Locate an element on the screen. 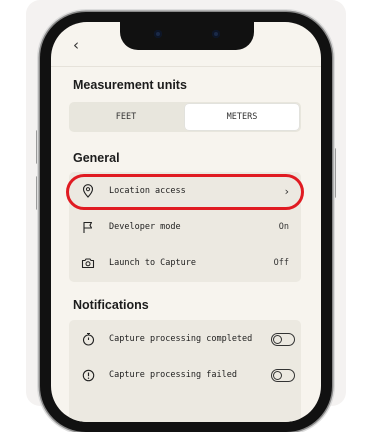  launch-to-capture-row: Launch to Capture Off is located at coordinates (185, 263).